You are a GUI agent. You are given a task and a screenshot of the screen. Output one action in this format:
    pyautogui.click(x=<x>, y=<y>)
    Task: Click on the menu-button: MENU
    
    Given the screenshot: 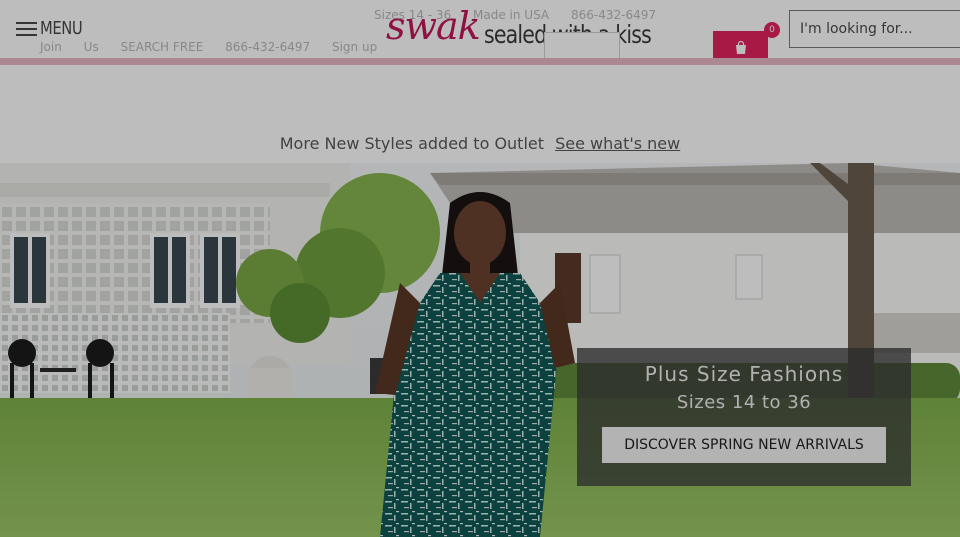 What is the action you would take?
    pyautogui.click(x=54, y=28)
    